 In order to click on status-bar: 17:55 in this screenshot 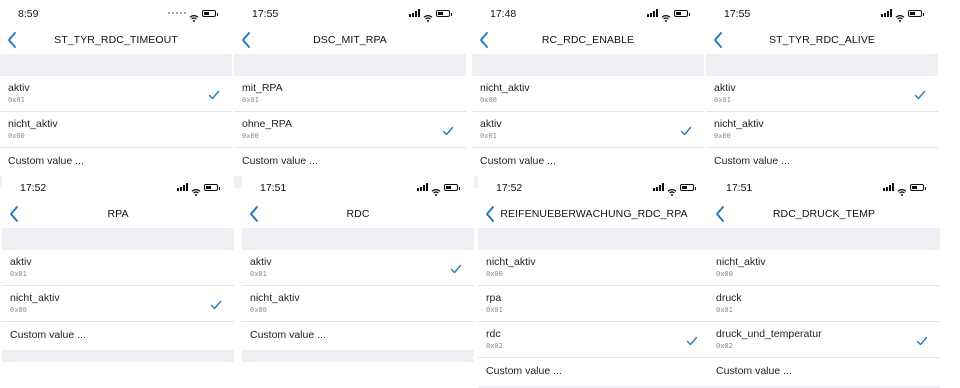, I will do `click(822, 14)`.